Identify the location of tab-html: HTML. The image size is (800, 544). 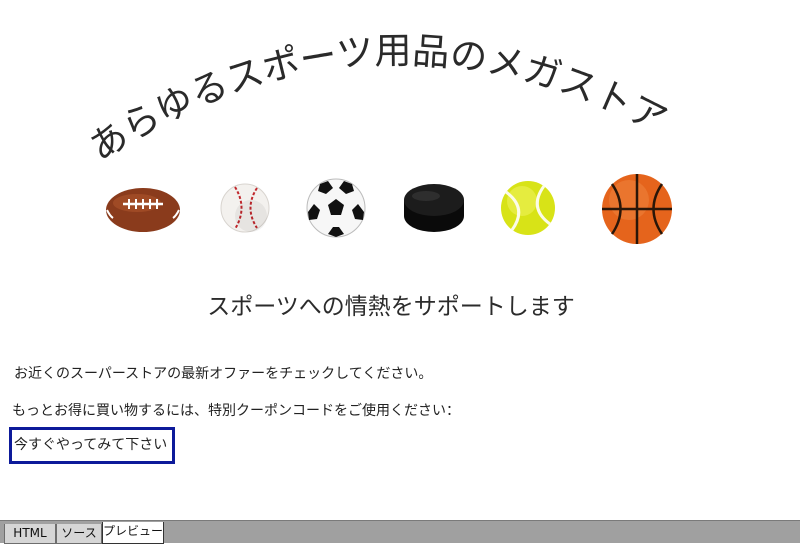
(30, 534).